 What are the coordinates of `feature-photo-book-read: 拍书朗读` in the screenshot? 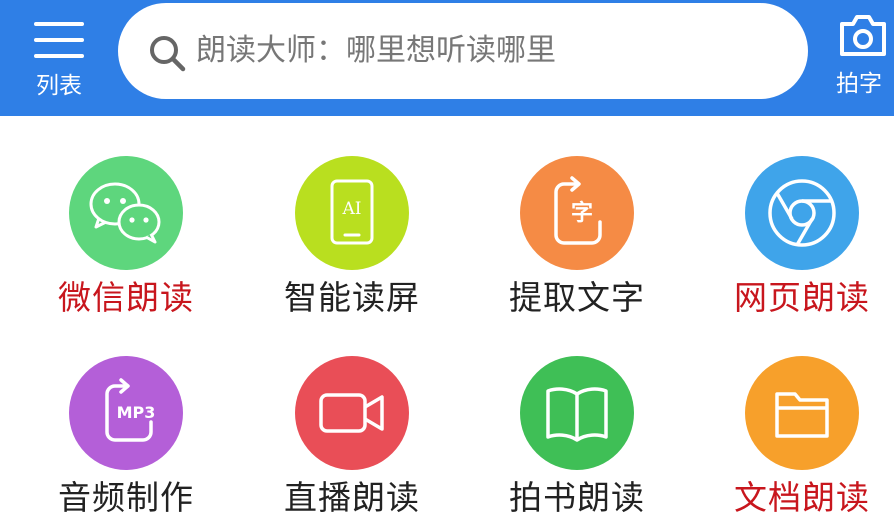 It's located at (577, 441).